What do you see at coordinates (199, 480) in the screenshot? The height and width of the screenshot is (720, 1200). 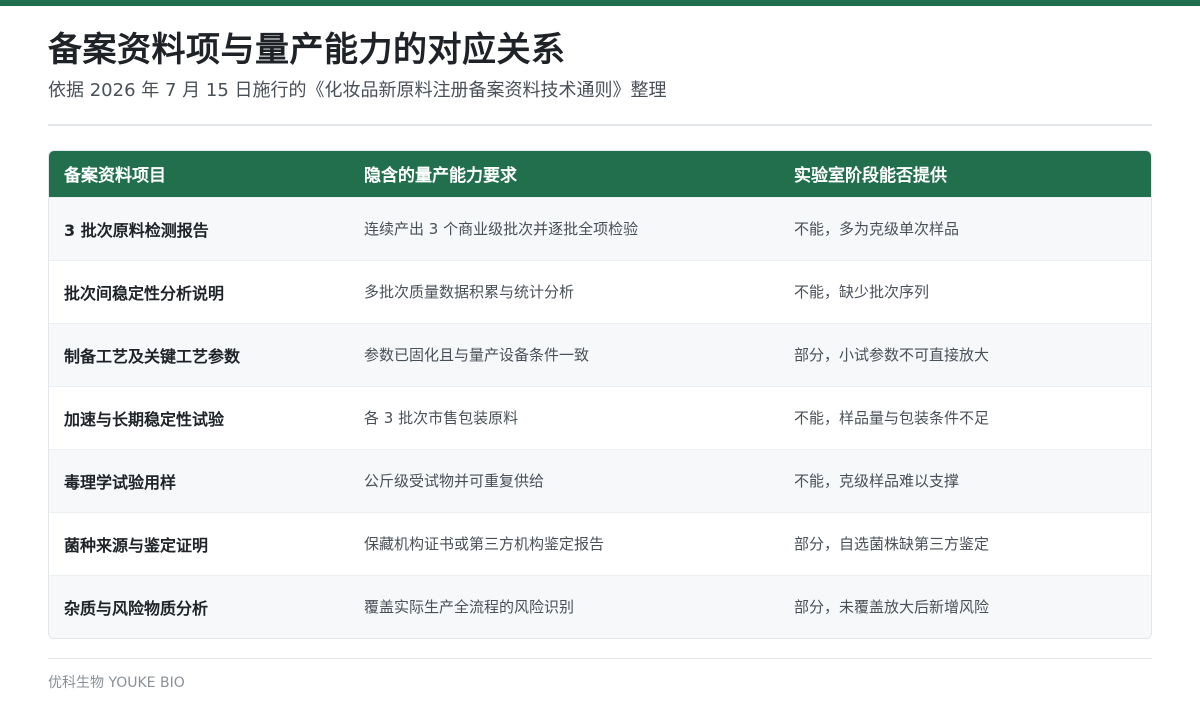 I see `cell-item: 毒理学试验用样` at bounding box center [199, 480].